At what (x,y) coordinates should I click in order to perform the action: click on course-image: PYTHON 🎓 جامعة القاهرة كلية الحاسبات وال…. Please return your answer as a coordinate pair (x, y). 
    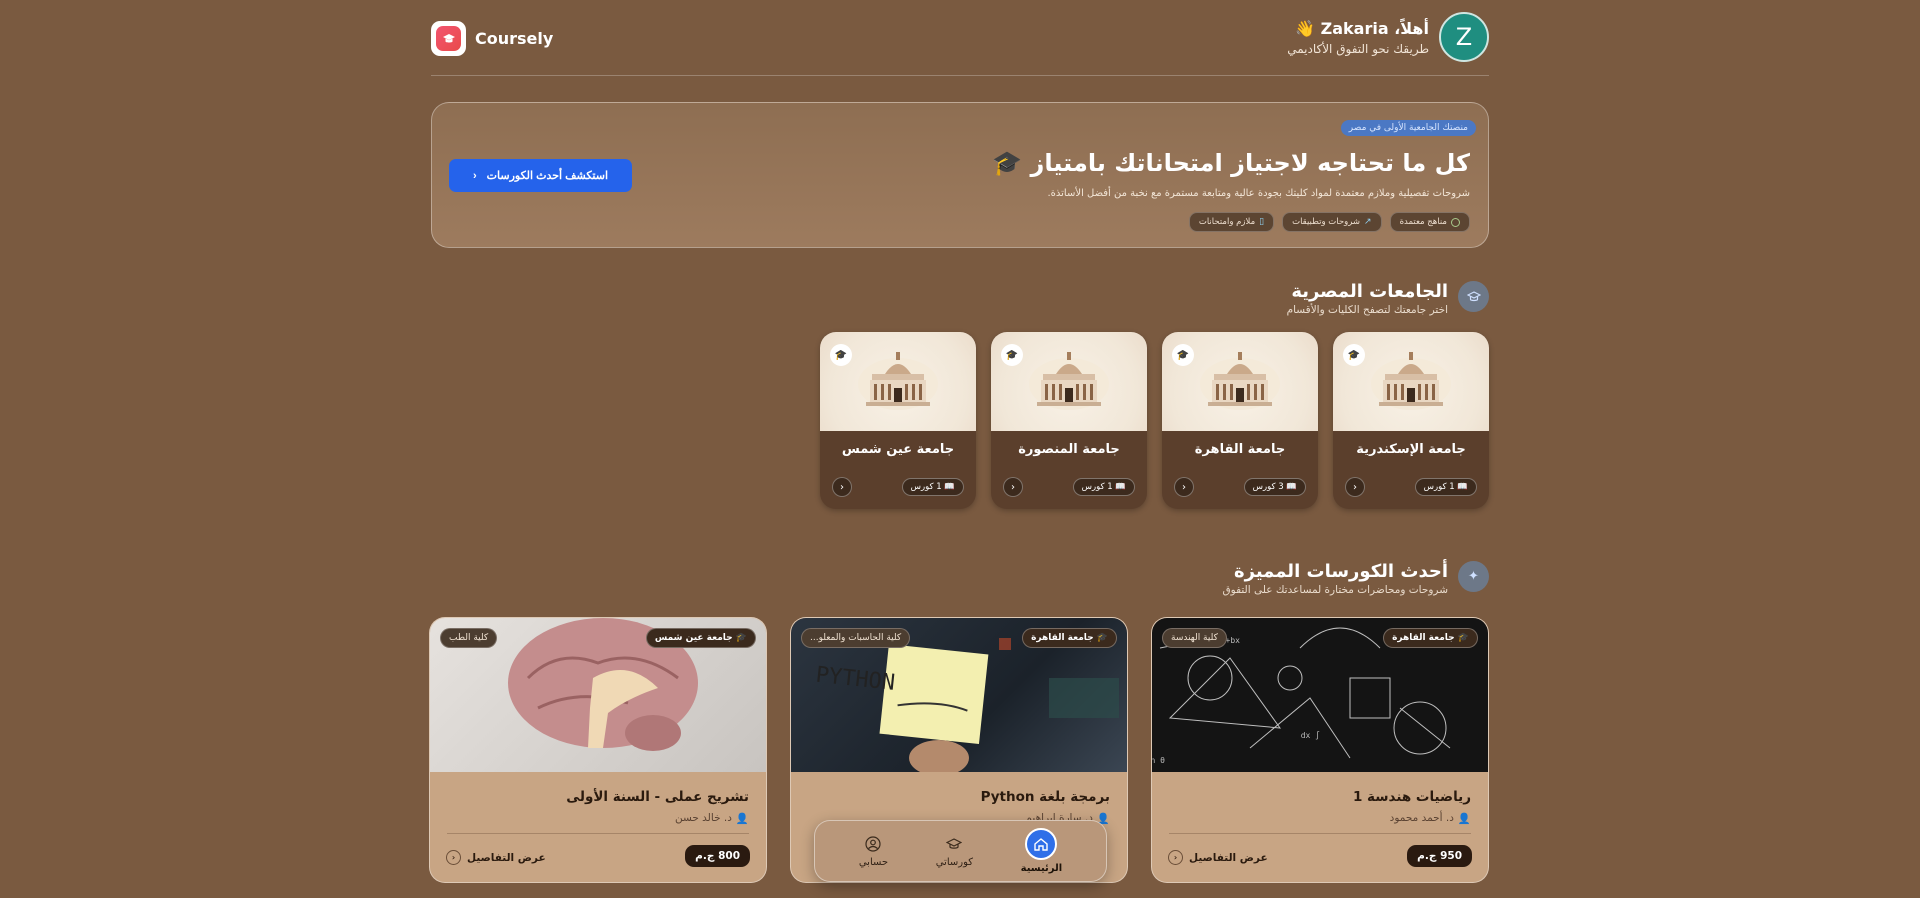
    Looking at the image, I should click on (959, 695).